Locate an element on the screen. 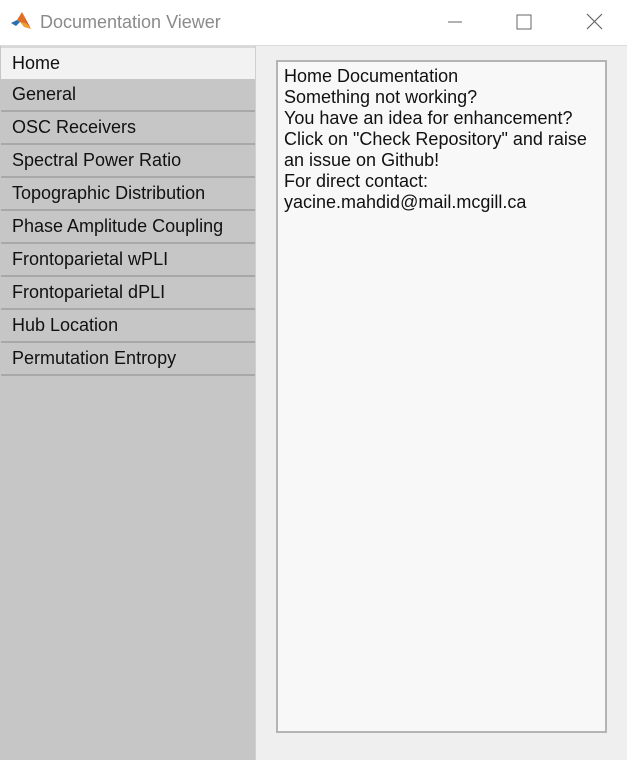 The height and width of the screenshot is (760, 627). maximize-button is located at coordinates (524, 22).